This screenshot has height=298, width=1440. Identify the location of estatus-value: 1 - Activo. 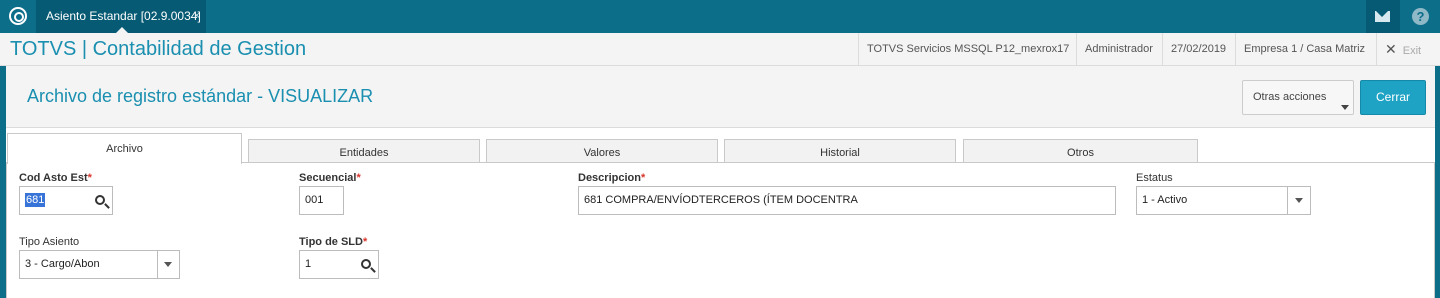
(1165, 200).